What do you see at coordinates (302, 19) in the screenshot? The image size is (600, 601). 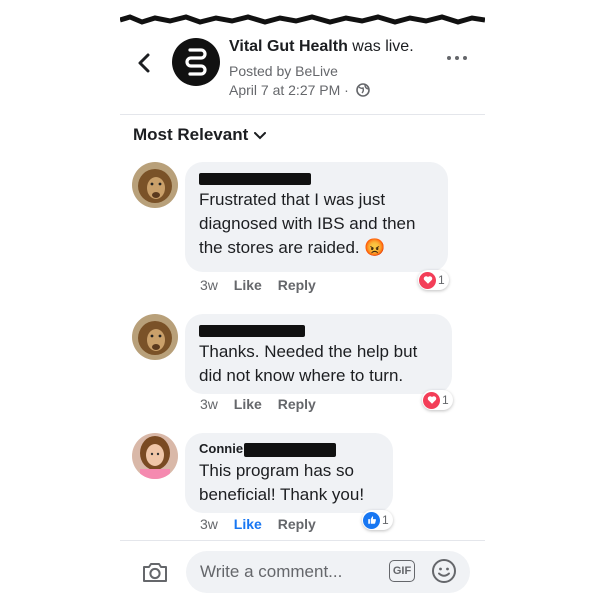 I see `top-redaction-scribble` at bounding box center [302, 19].